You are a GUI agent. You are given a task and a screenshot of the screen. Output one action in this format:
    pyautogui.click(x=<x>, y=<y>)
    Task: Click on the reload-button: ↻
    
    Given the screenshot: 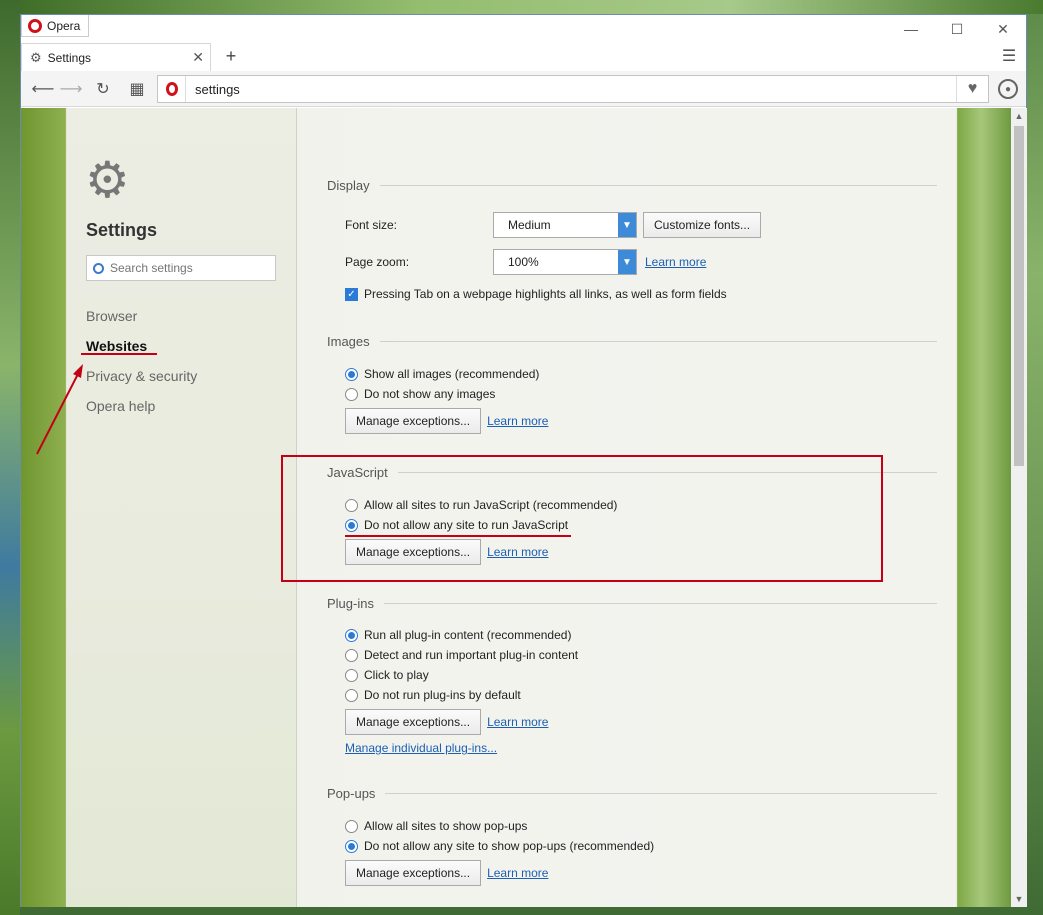 What is the action you would take?
    pyautogui.click(x=103, y=89)
    